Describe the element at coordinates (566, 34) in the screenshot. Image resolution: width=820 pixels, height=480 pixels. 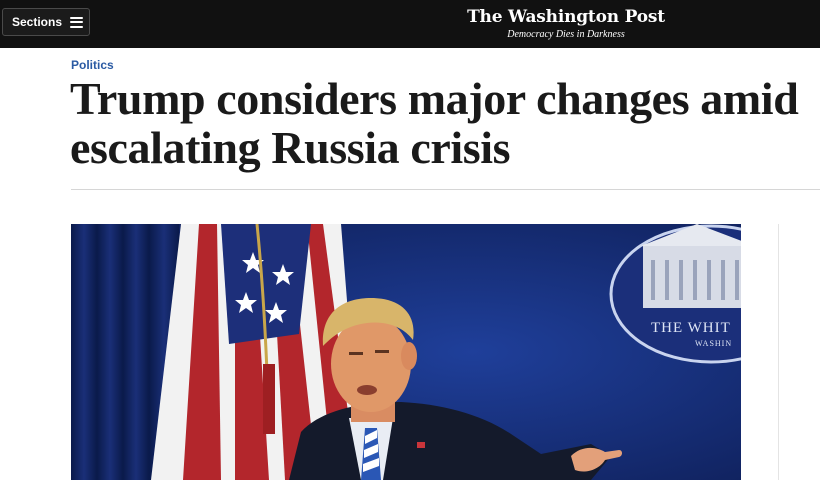
I see `site-tagline: Democracy Dies in Darkness` at that location.